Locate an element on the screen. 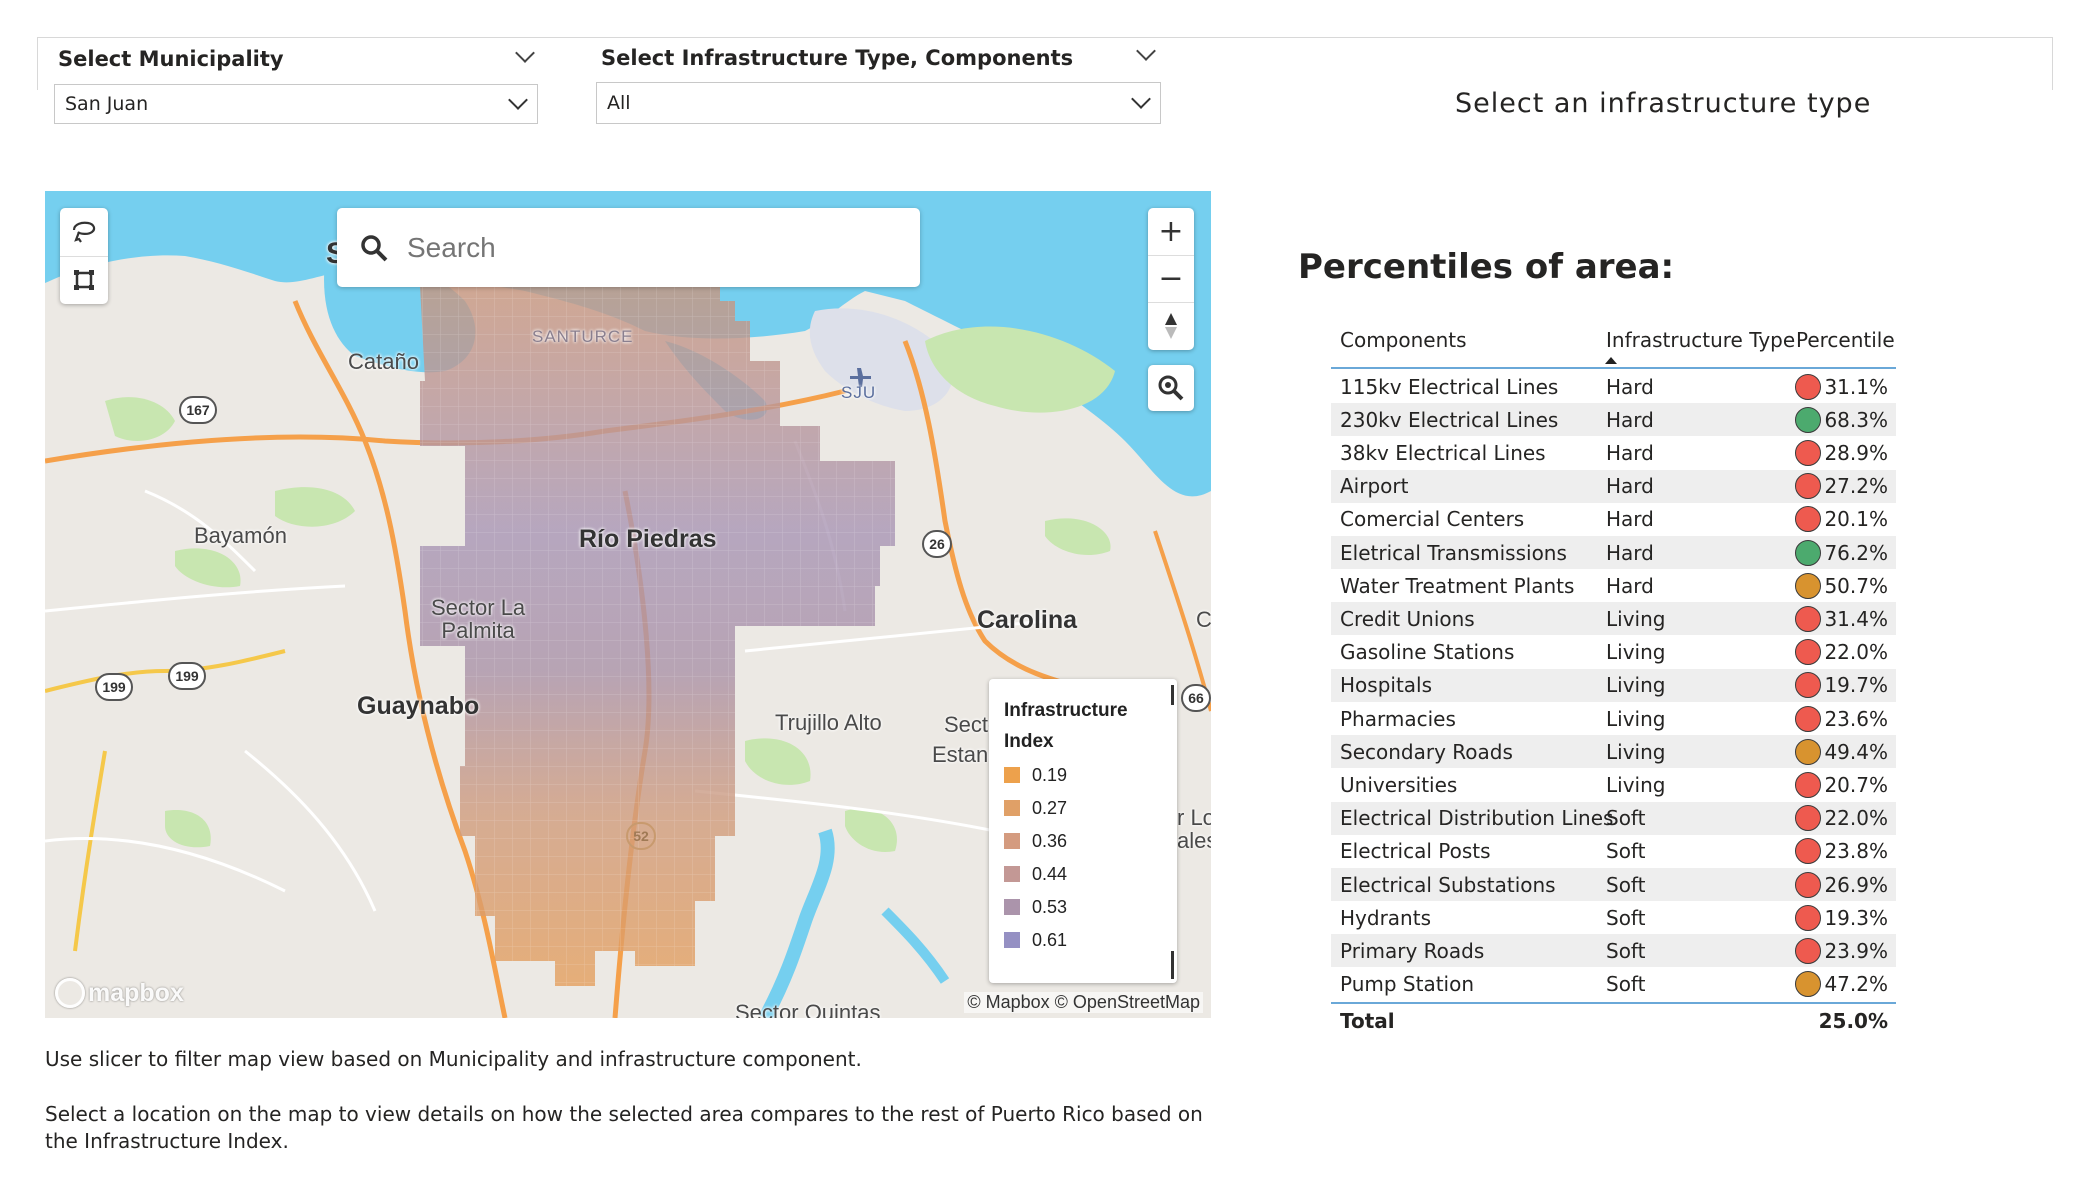  cell-component: Credit Unions is located at coordinates (1407, 618).